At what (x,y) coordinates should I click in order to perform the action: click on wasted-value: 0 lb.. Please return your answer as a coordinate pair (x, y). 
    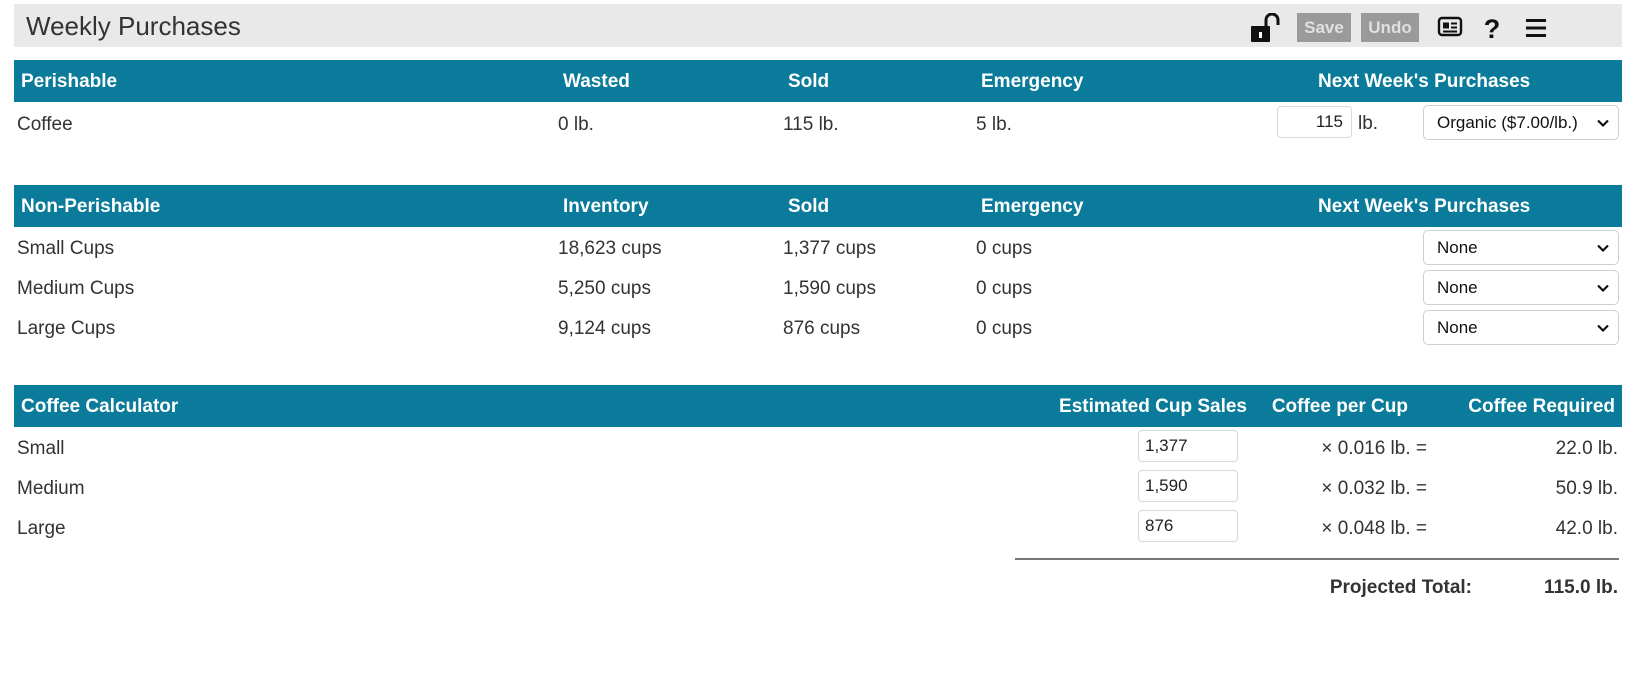
    Looking at the image, I should click on (576, 124).